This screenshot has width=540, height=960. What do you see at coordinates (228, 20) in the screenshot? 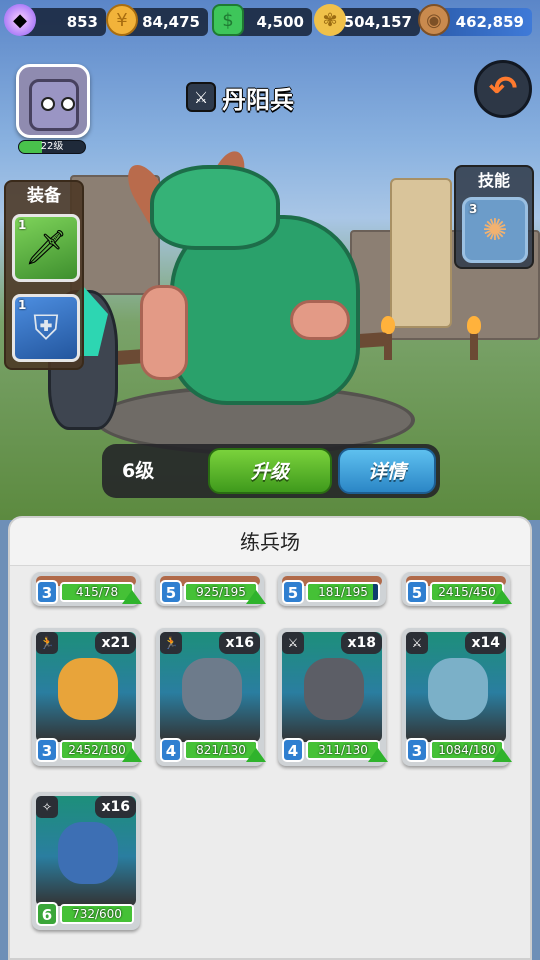
I see `ticket-icon: $` at bounding box center [228, 20].